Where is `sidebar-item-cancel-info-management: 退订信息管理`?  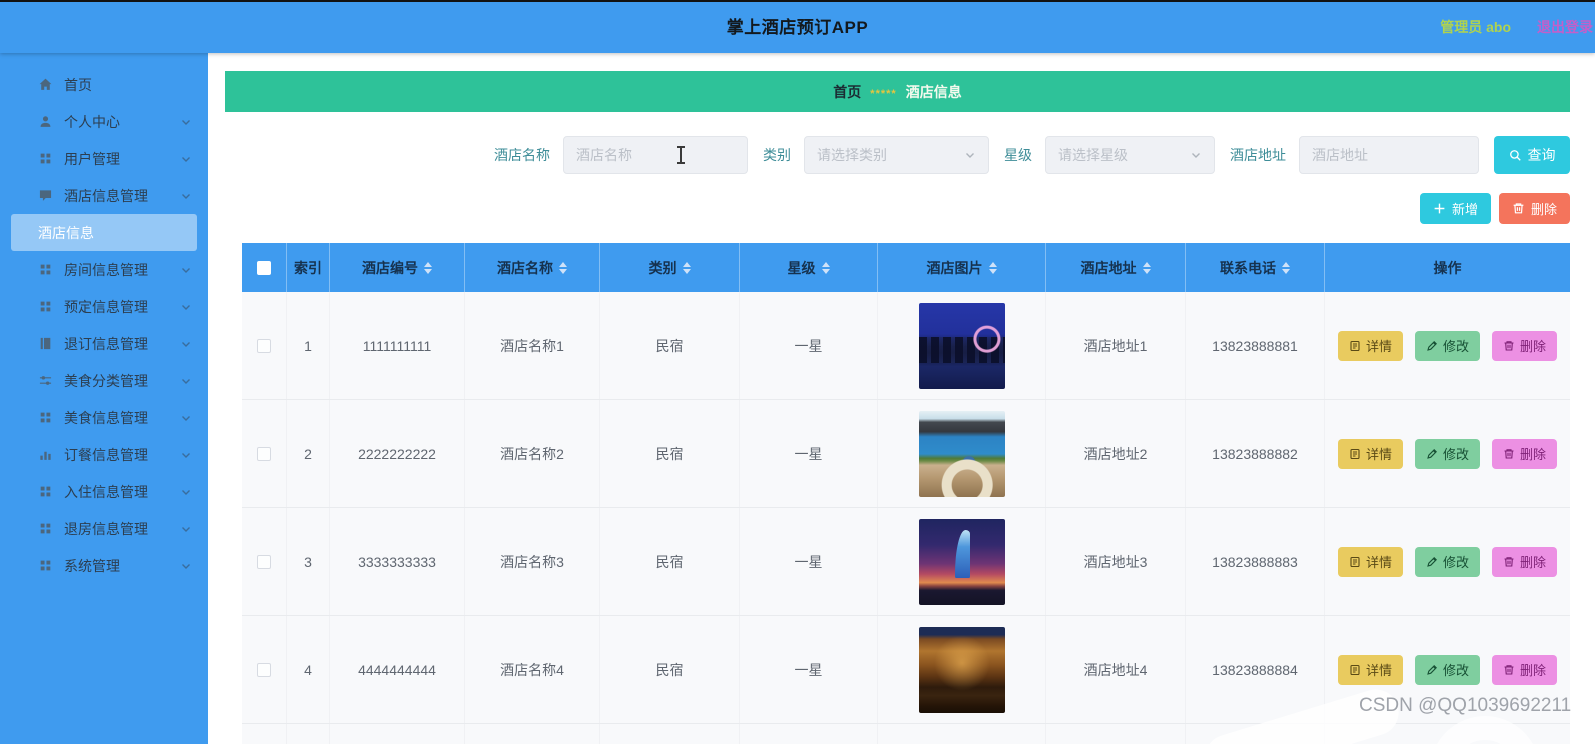 sidebar-item-cancel-info-management: 退订信息管理 is located at coordinates (104, 343).